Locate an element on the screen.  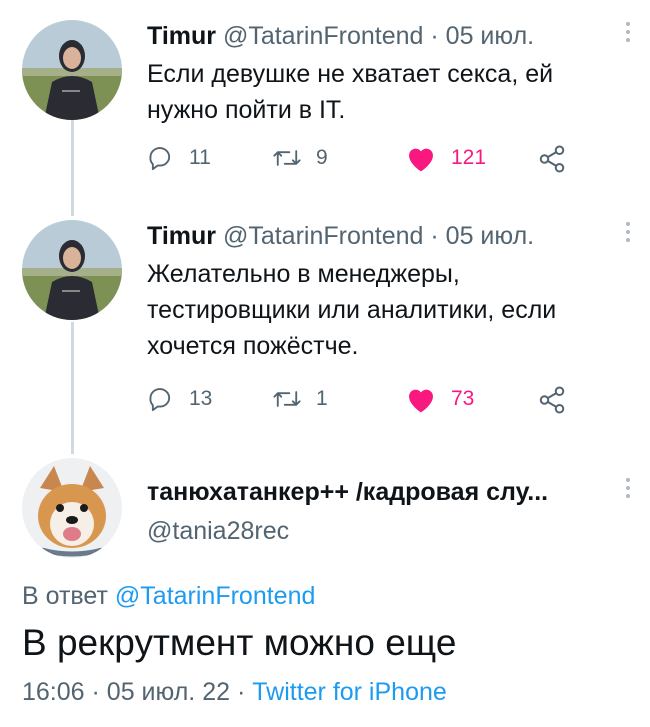
reply-to-link: @TatarinFrontend is located at coordinates (215, 596).